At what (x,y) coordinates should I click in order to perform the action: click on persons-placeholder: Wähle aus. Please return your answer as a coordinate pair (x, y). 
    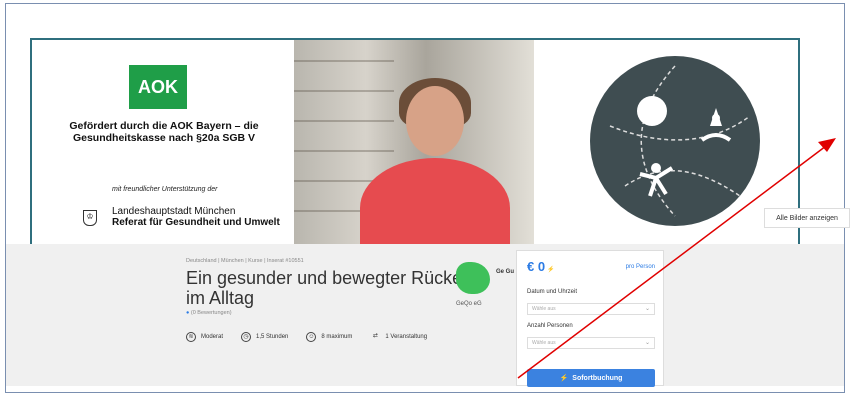
    Looking at the image, I should click on (544, 343).